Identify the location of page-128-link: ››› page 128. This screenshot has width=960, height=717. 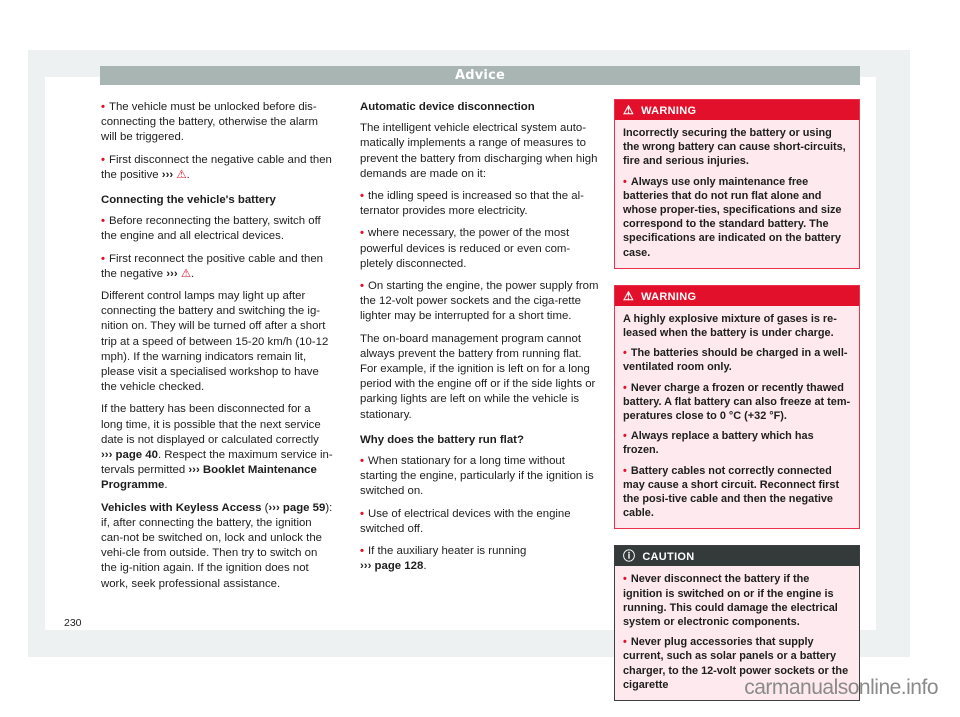
(391, 566).